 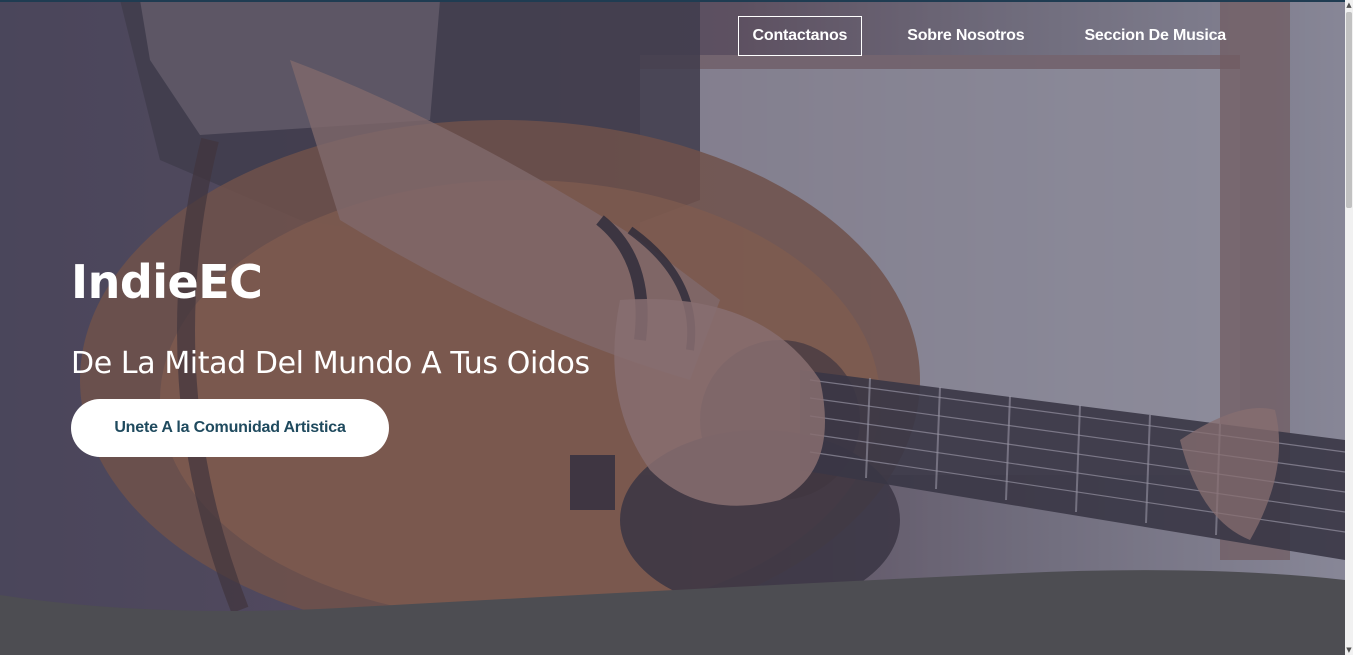 What do you see at coordinates (1349, 650) in the screenshot?
I see `chevron-down-icon: ▼` at bounding box center [1349, 650].